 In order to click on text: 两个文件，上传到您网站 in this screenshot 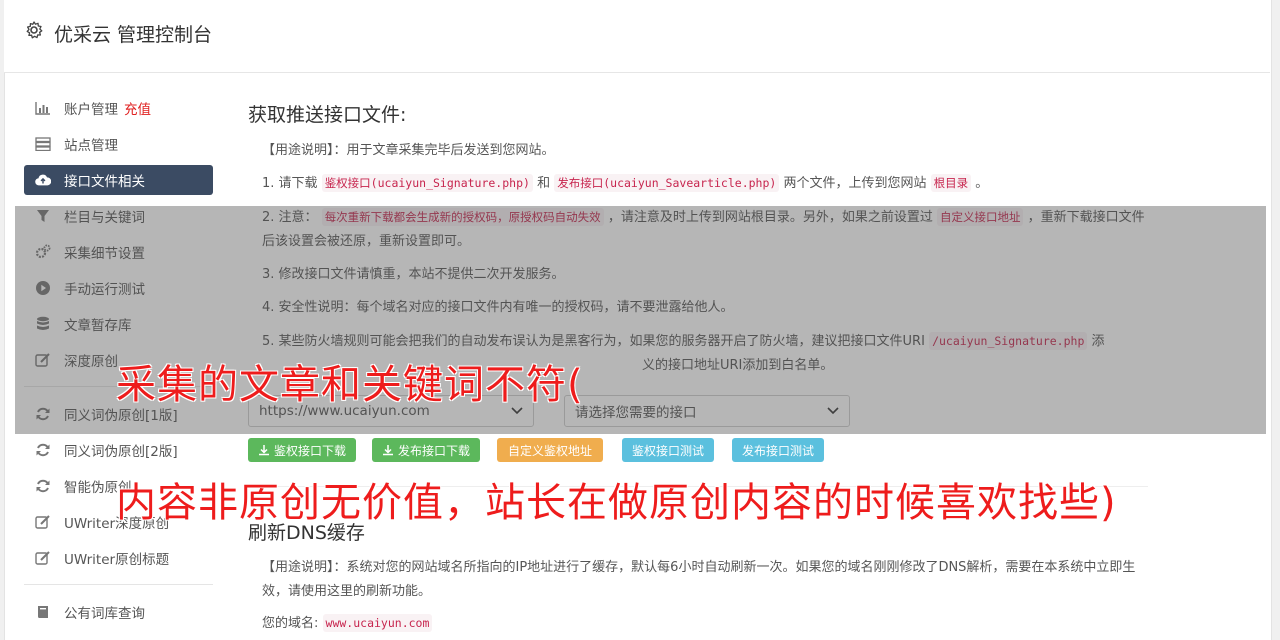, I will do `click(855, 183)`.